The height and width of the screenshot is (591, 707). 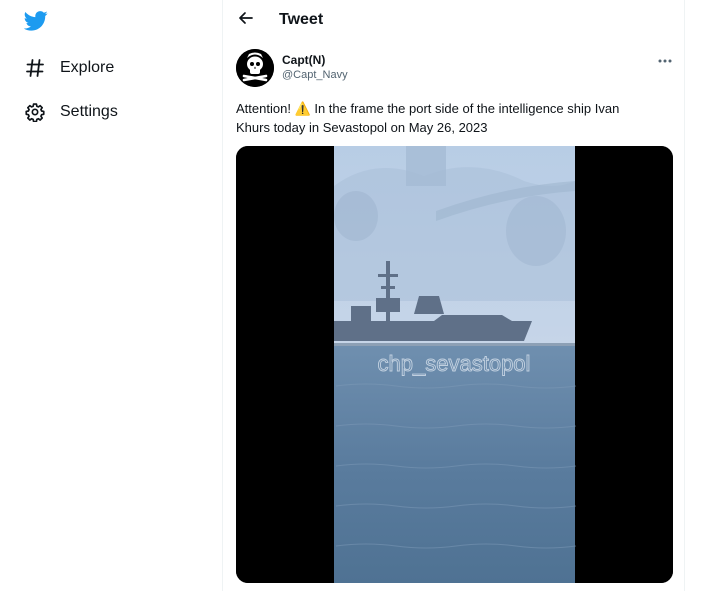 What do you see at coordinates (303, 60) in the screenshot?
I see `author-name: Capt(N)` at bounding box center [303, 60].